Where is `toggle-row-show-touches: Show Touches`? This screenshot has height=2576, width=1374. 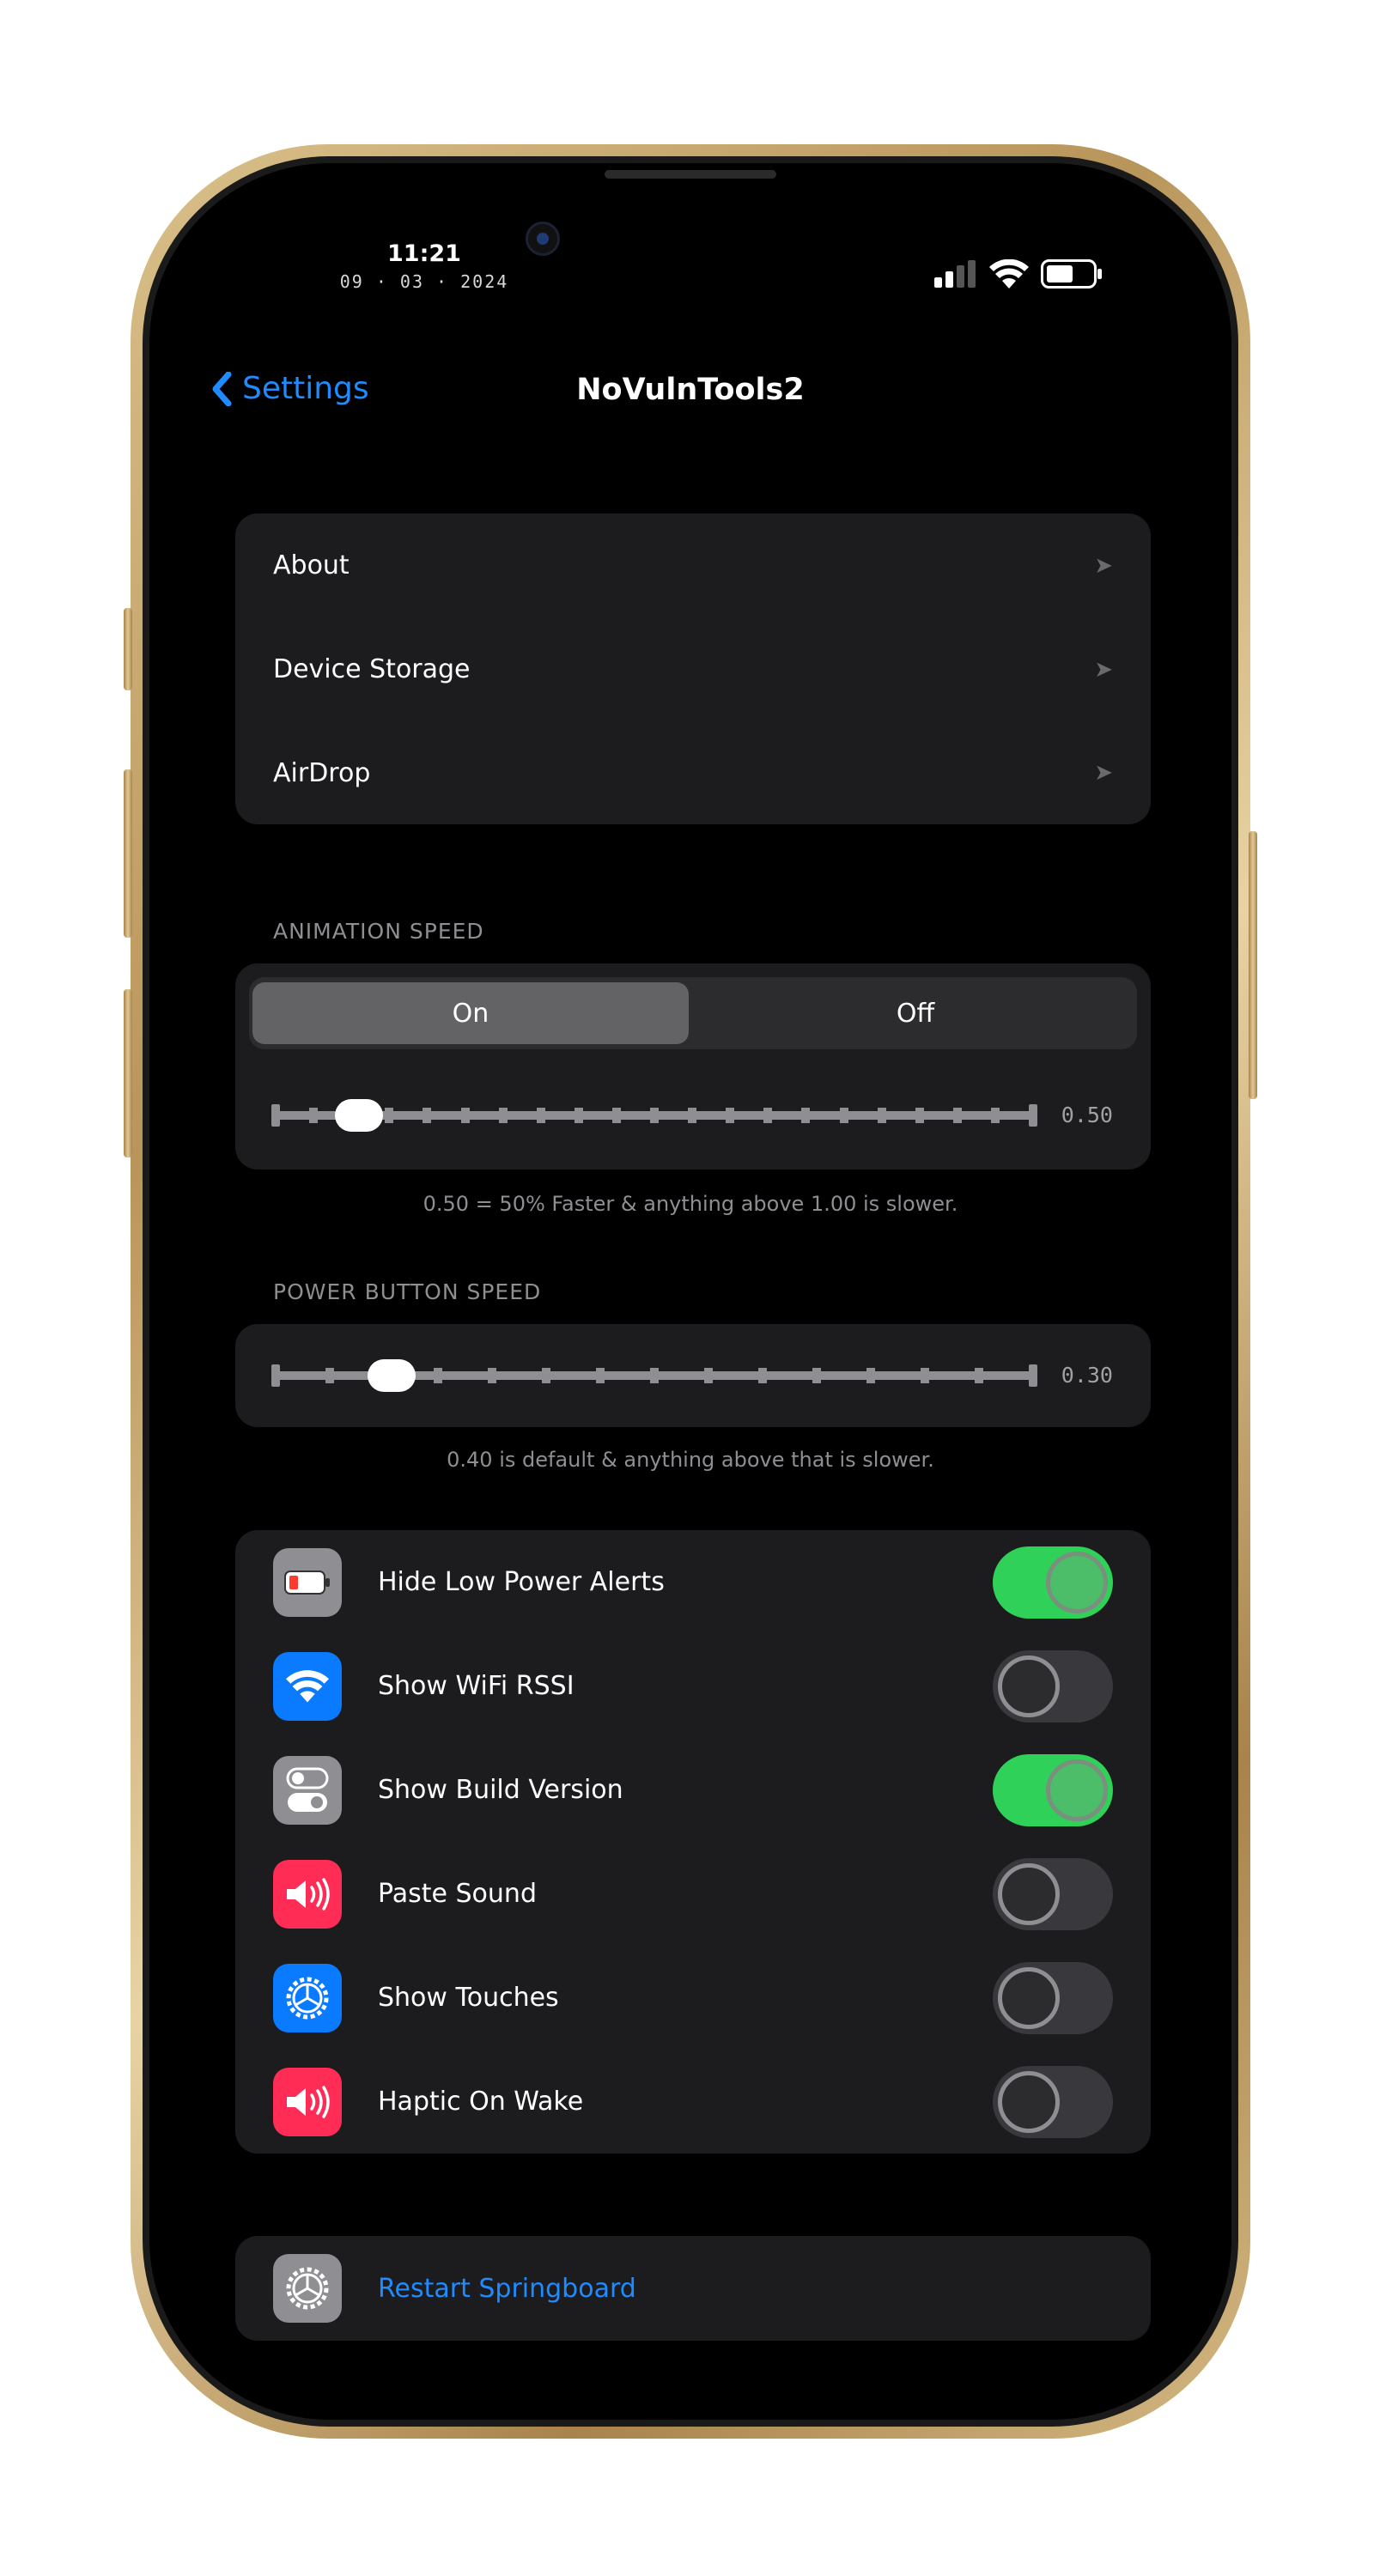 toggle-row-show-touches: Show Touches is located at coordinates (693, 1998).